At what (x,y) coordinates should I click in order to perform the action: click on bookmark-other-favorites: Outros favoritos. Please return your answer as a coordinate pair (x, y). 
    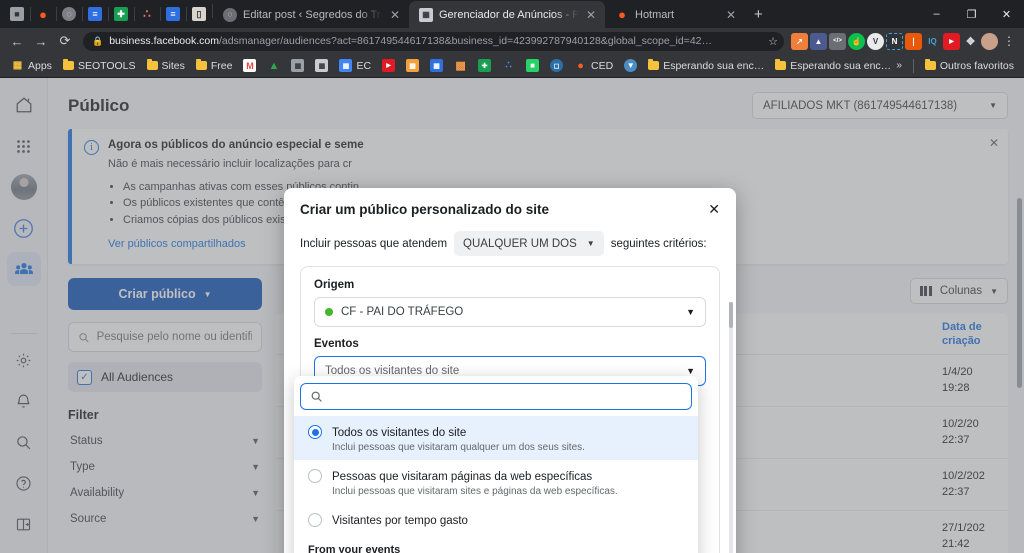
    Looking at the image, I should click on (969, 66).